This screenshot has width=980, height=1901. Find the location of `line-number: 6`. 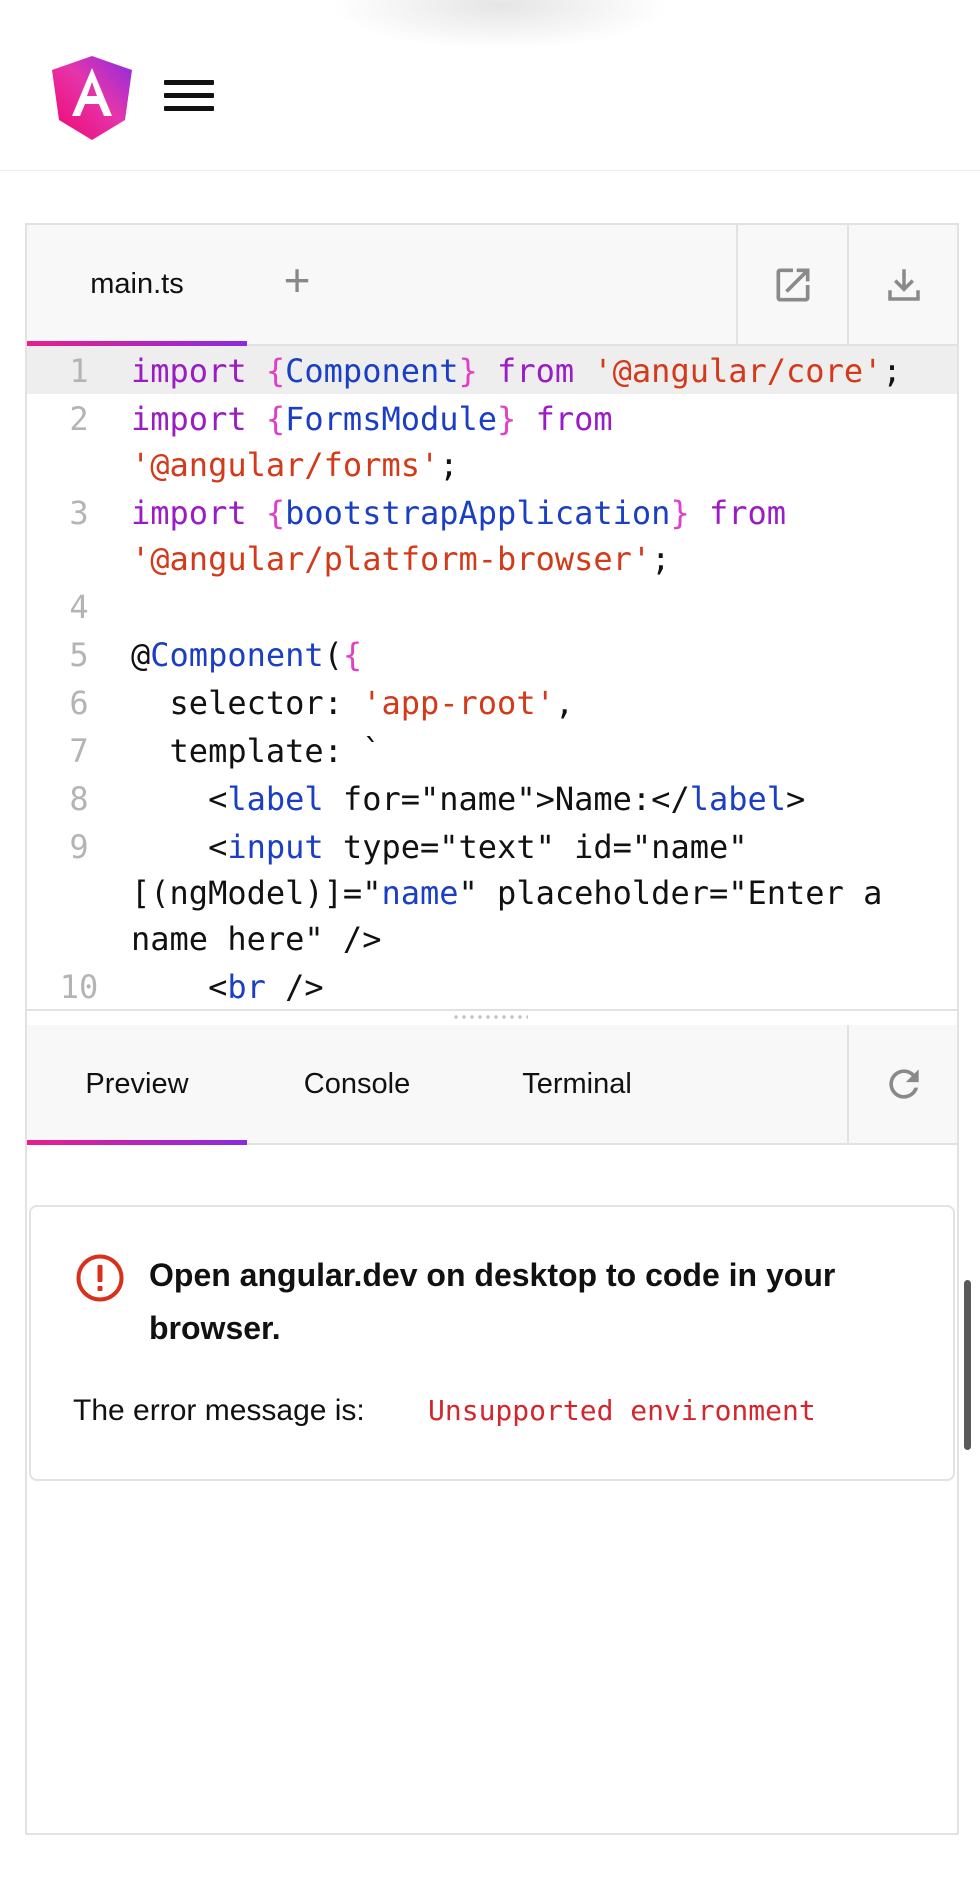

line-number: 6 is located at coordinates (79, 703).